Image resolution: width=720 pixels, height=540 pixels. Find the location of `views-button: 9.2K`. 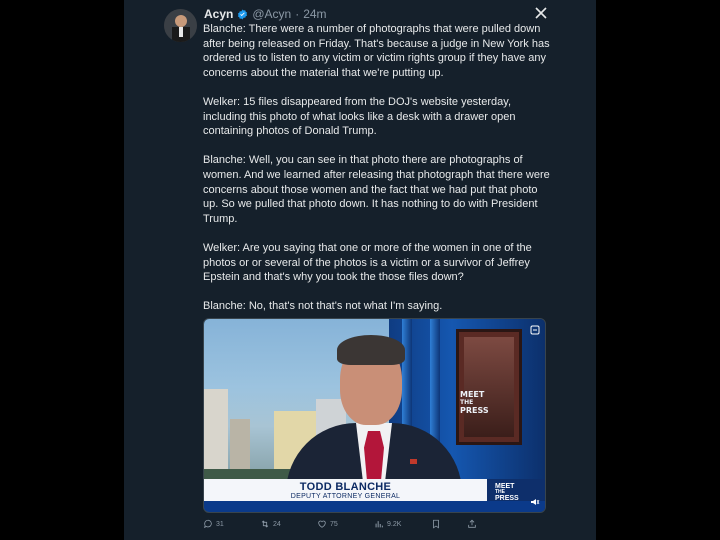

views-button: 9.2K is located at coordinates (387, 524).